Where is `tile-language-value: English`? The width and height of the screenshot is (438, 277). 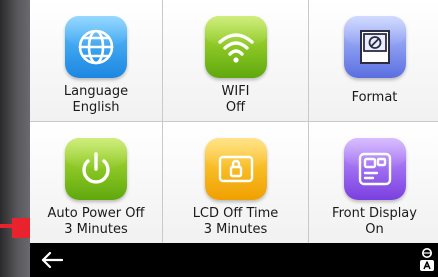
tile-language-value: English is located at coordinates (96, 107).